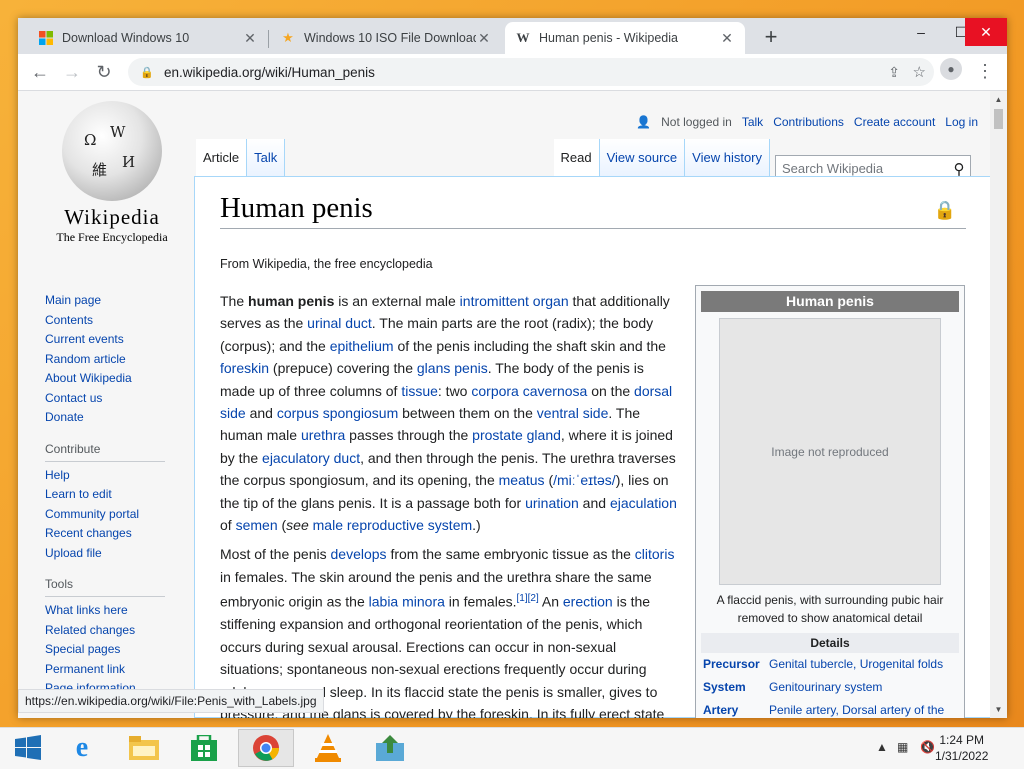  I want to click on tab-download-windows: Download Windows 10 ✕, so click(148, 38).